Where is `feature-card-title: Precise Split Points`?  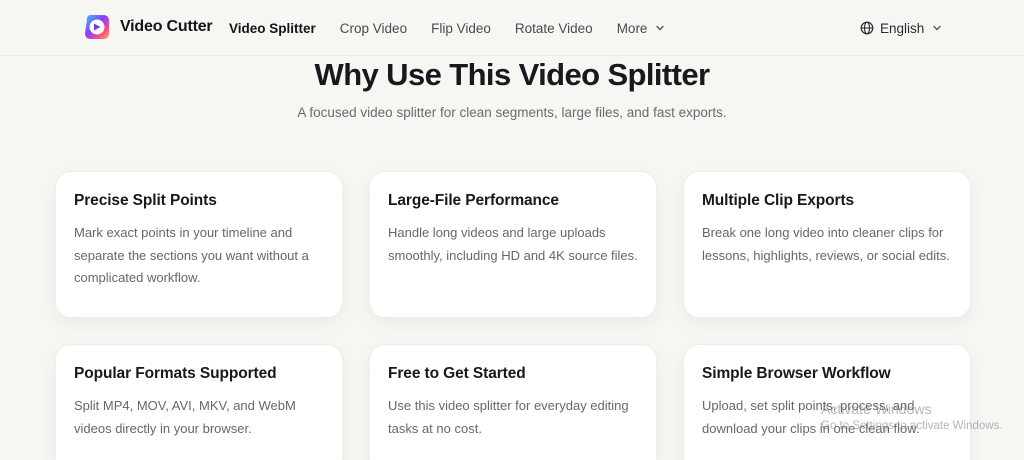 feature-card-title: Precise Split Points is located at coordinates (145, 200).